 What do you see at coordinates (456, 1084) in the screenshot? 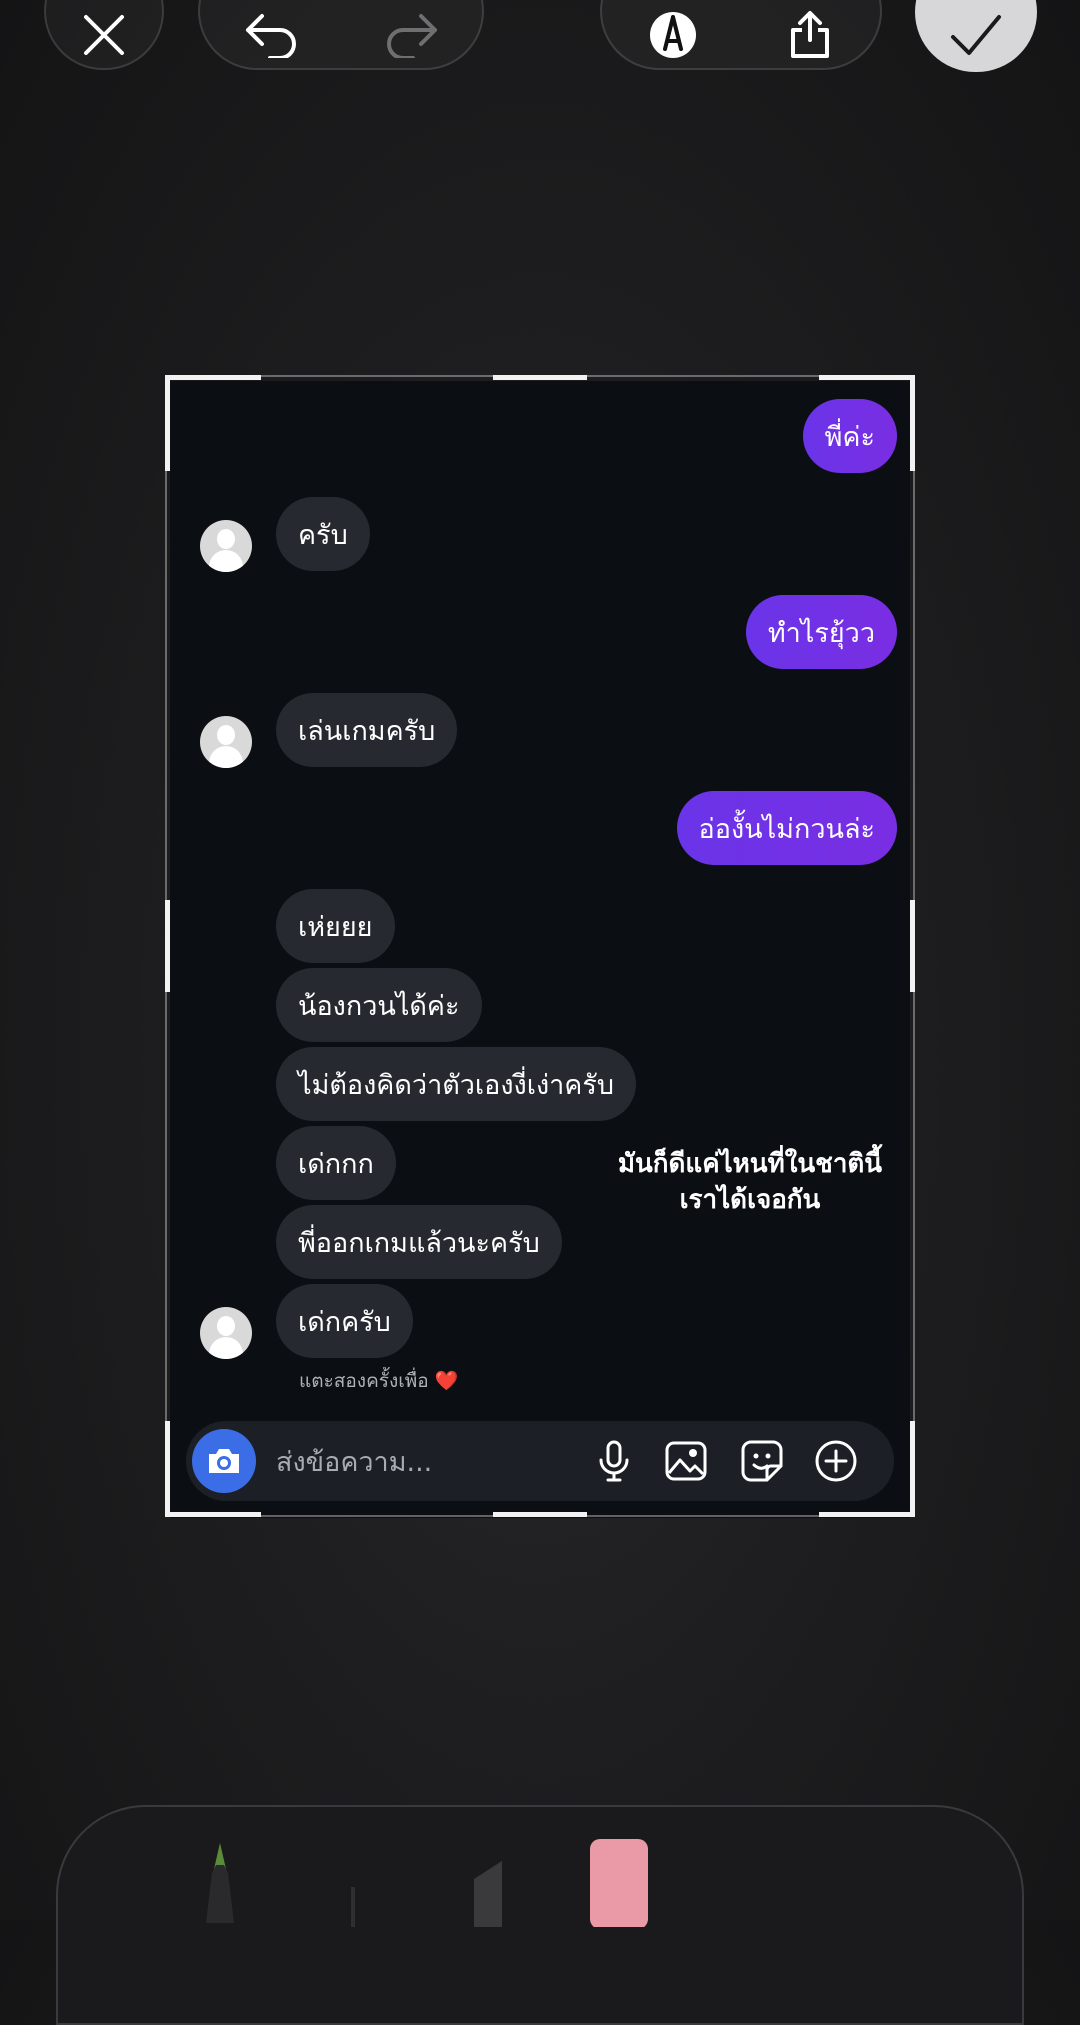
I see `message-bubble-incoming: ไม่ต้องคิดว่าตัวเองงี่เง่าครับ` at bounding box center [456, 1084].